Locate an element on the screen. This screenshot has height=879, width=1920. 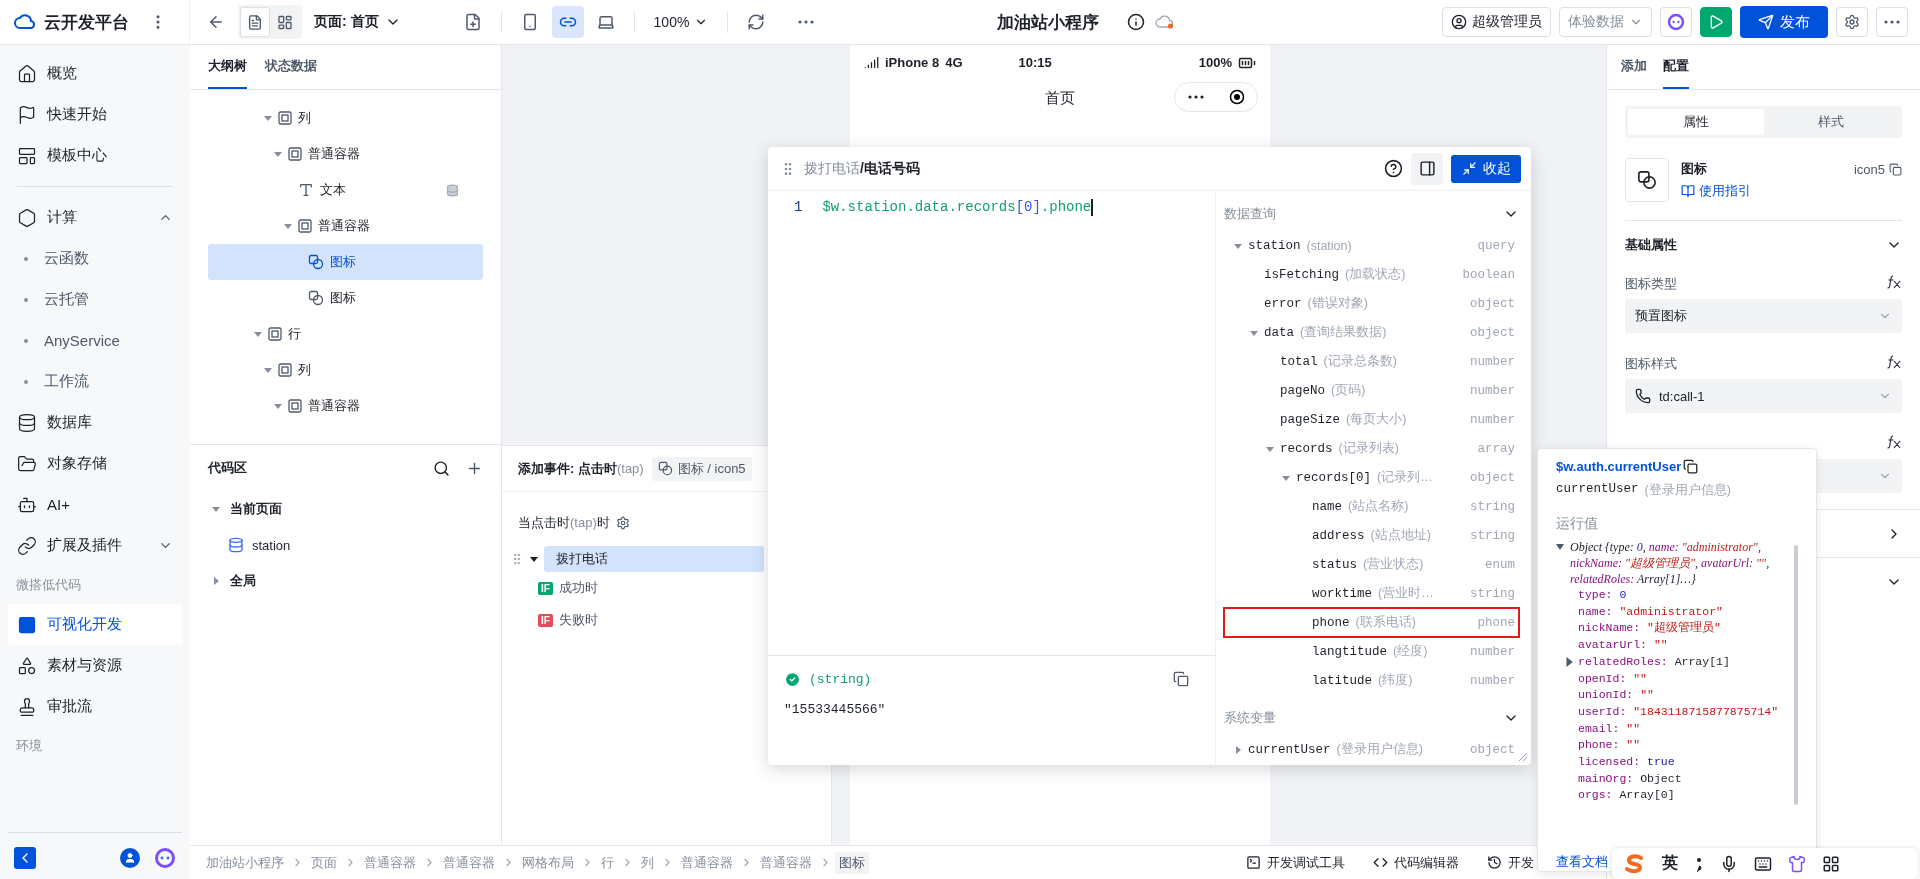
ai-button is located at coordinates (1676, 22).